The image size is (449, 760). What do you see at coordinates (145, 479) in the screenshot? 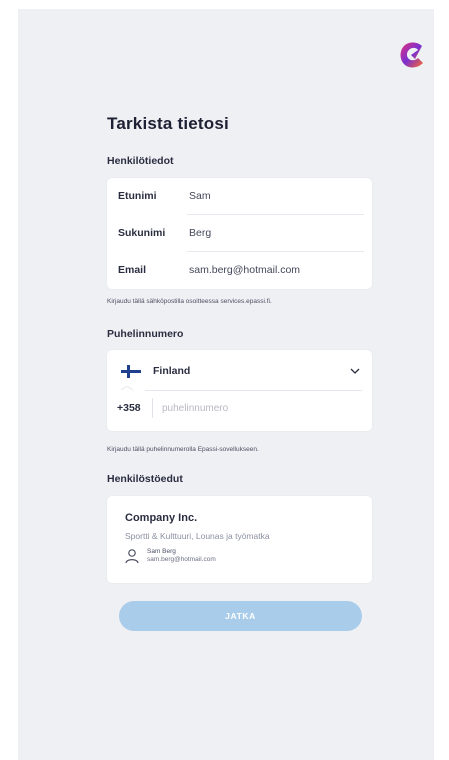
I see `benefits-heading: Henkilöstöedut` at bounding box center [145, 479].